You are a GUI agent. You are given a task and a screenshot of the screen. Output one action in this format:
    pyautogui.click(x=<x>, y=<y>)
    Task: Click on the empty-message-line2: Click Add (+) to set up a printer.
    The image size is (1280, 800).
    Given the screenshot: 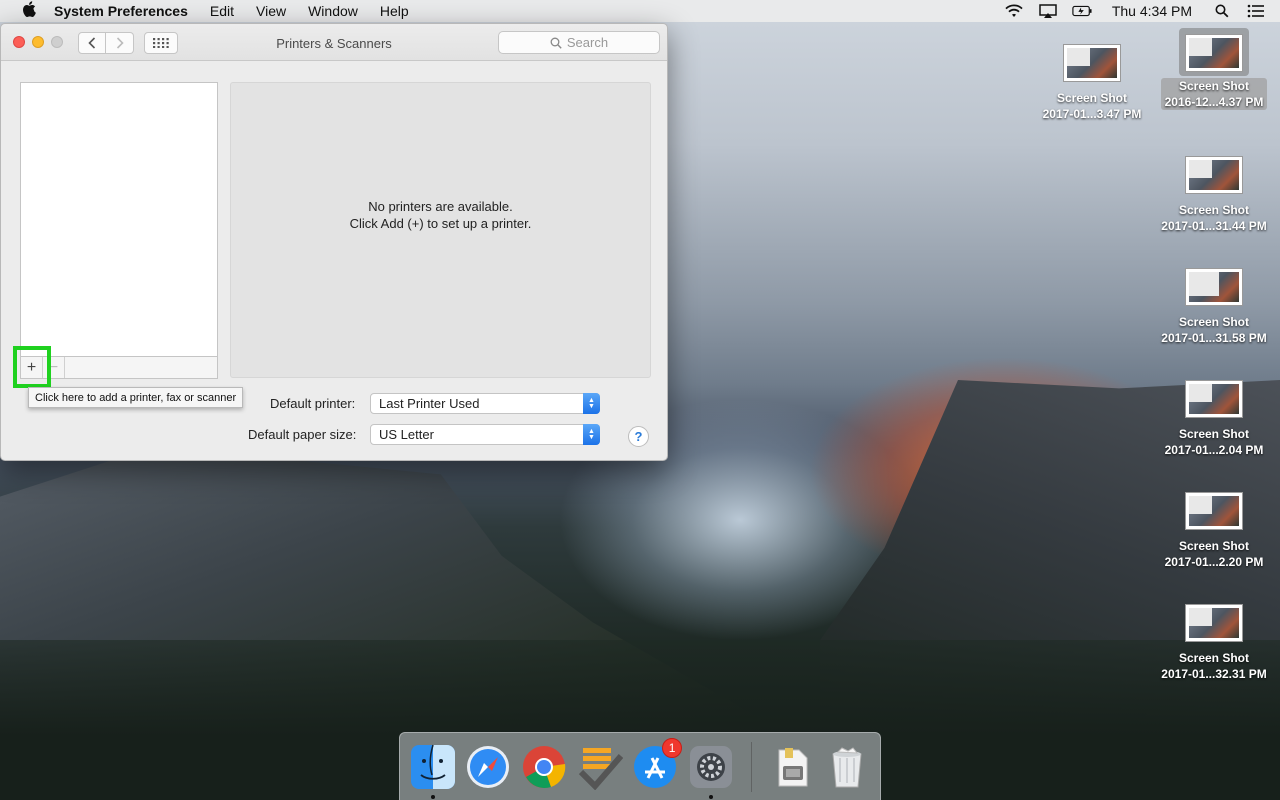 What is the action you would take?
    pyautogui.click(x=440, y=223)
    